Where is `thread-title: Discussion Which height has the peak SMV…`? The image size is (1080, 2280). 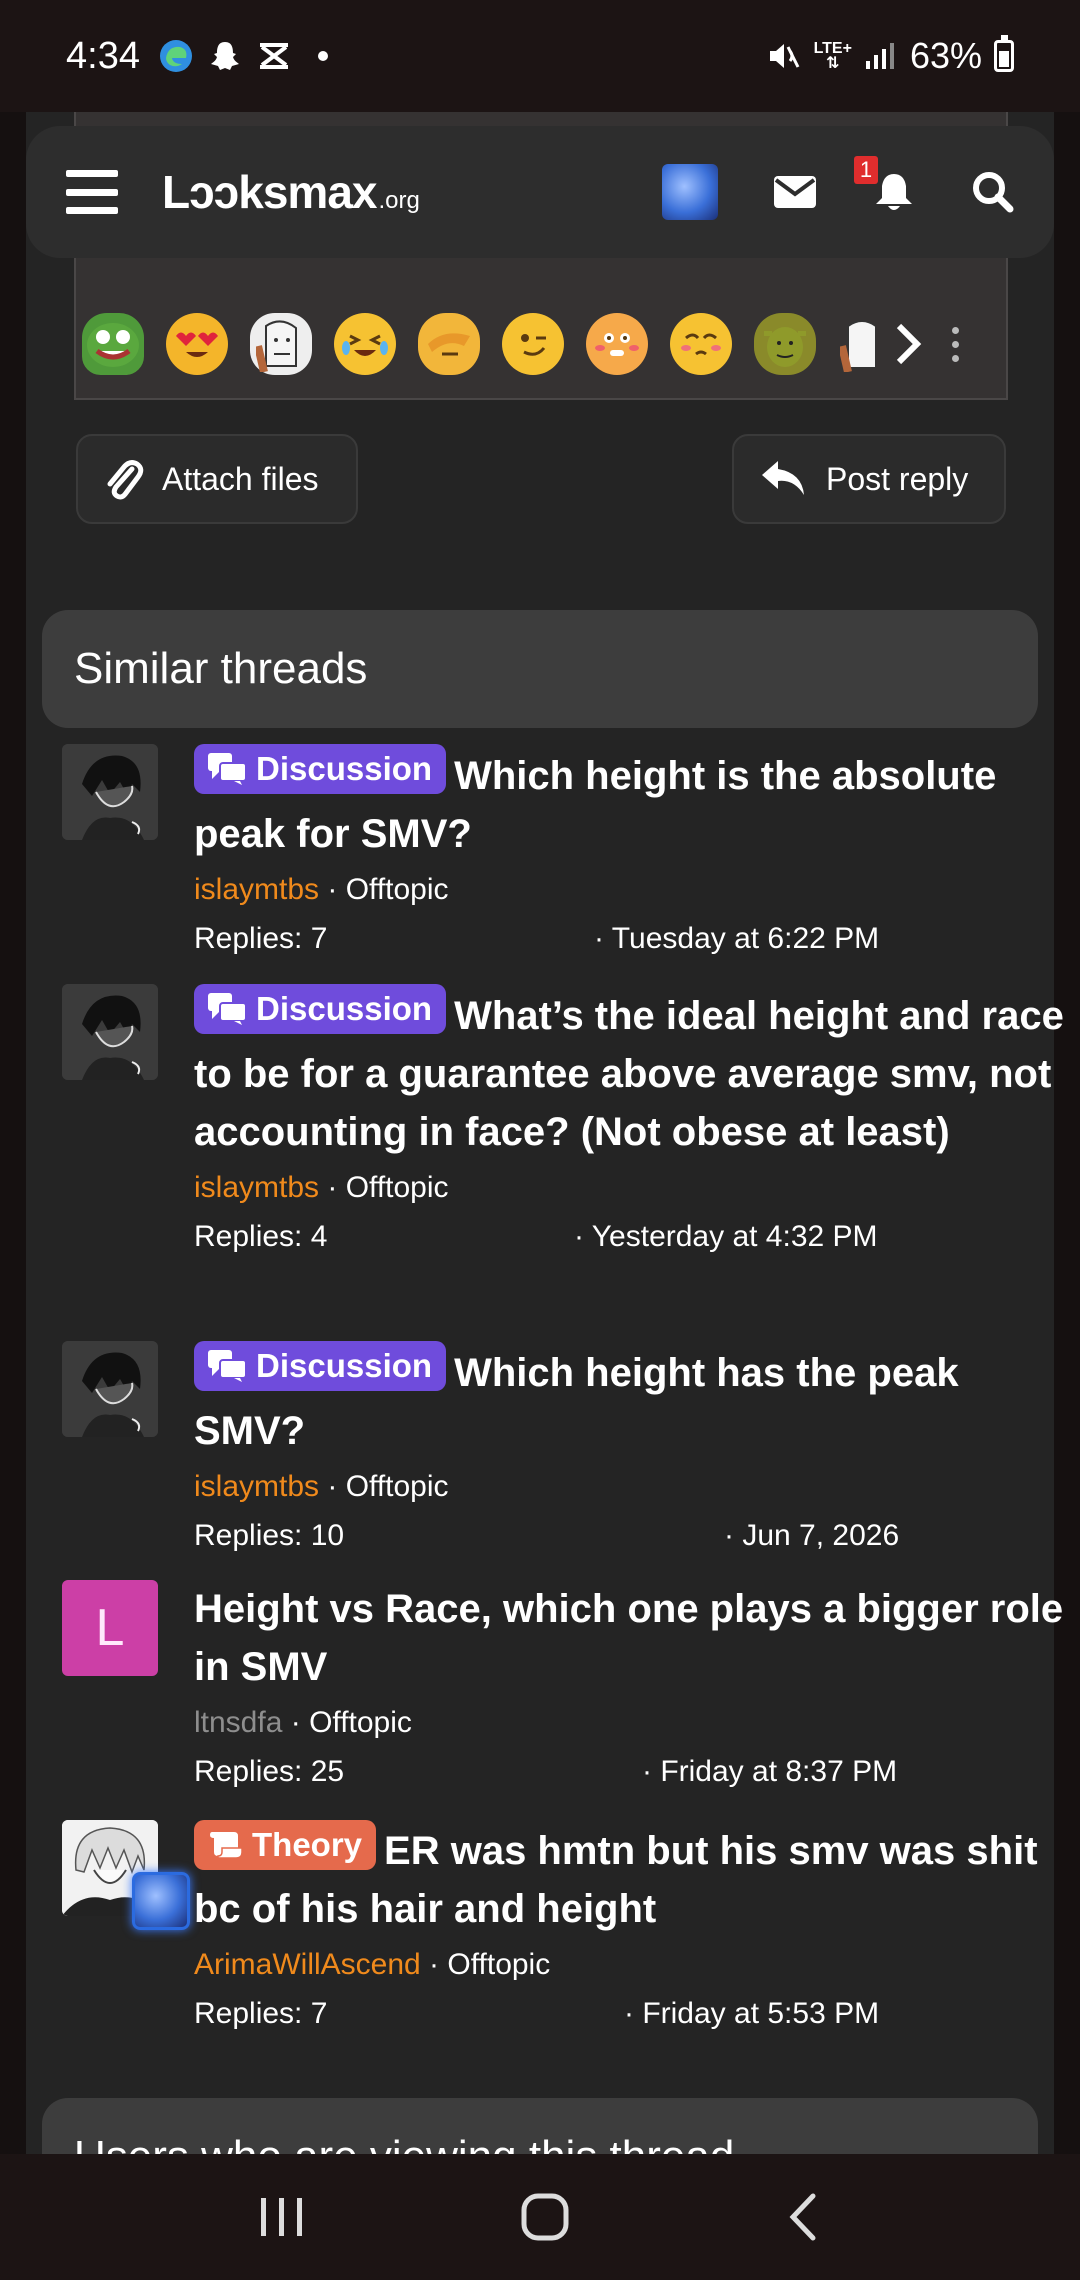 thread-title: Discussion Which height has the peak SMV… is located at coordinates (634, 1400).